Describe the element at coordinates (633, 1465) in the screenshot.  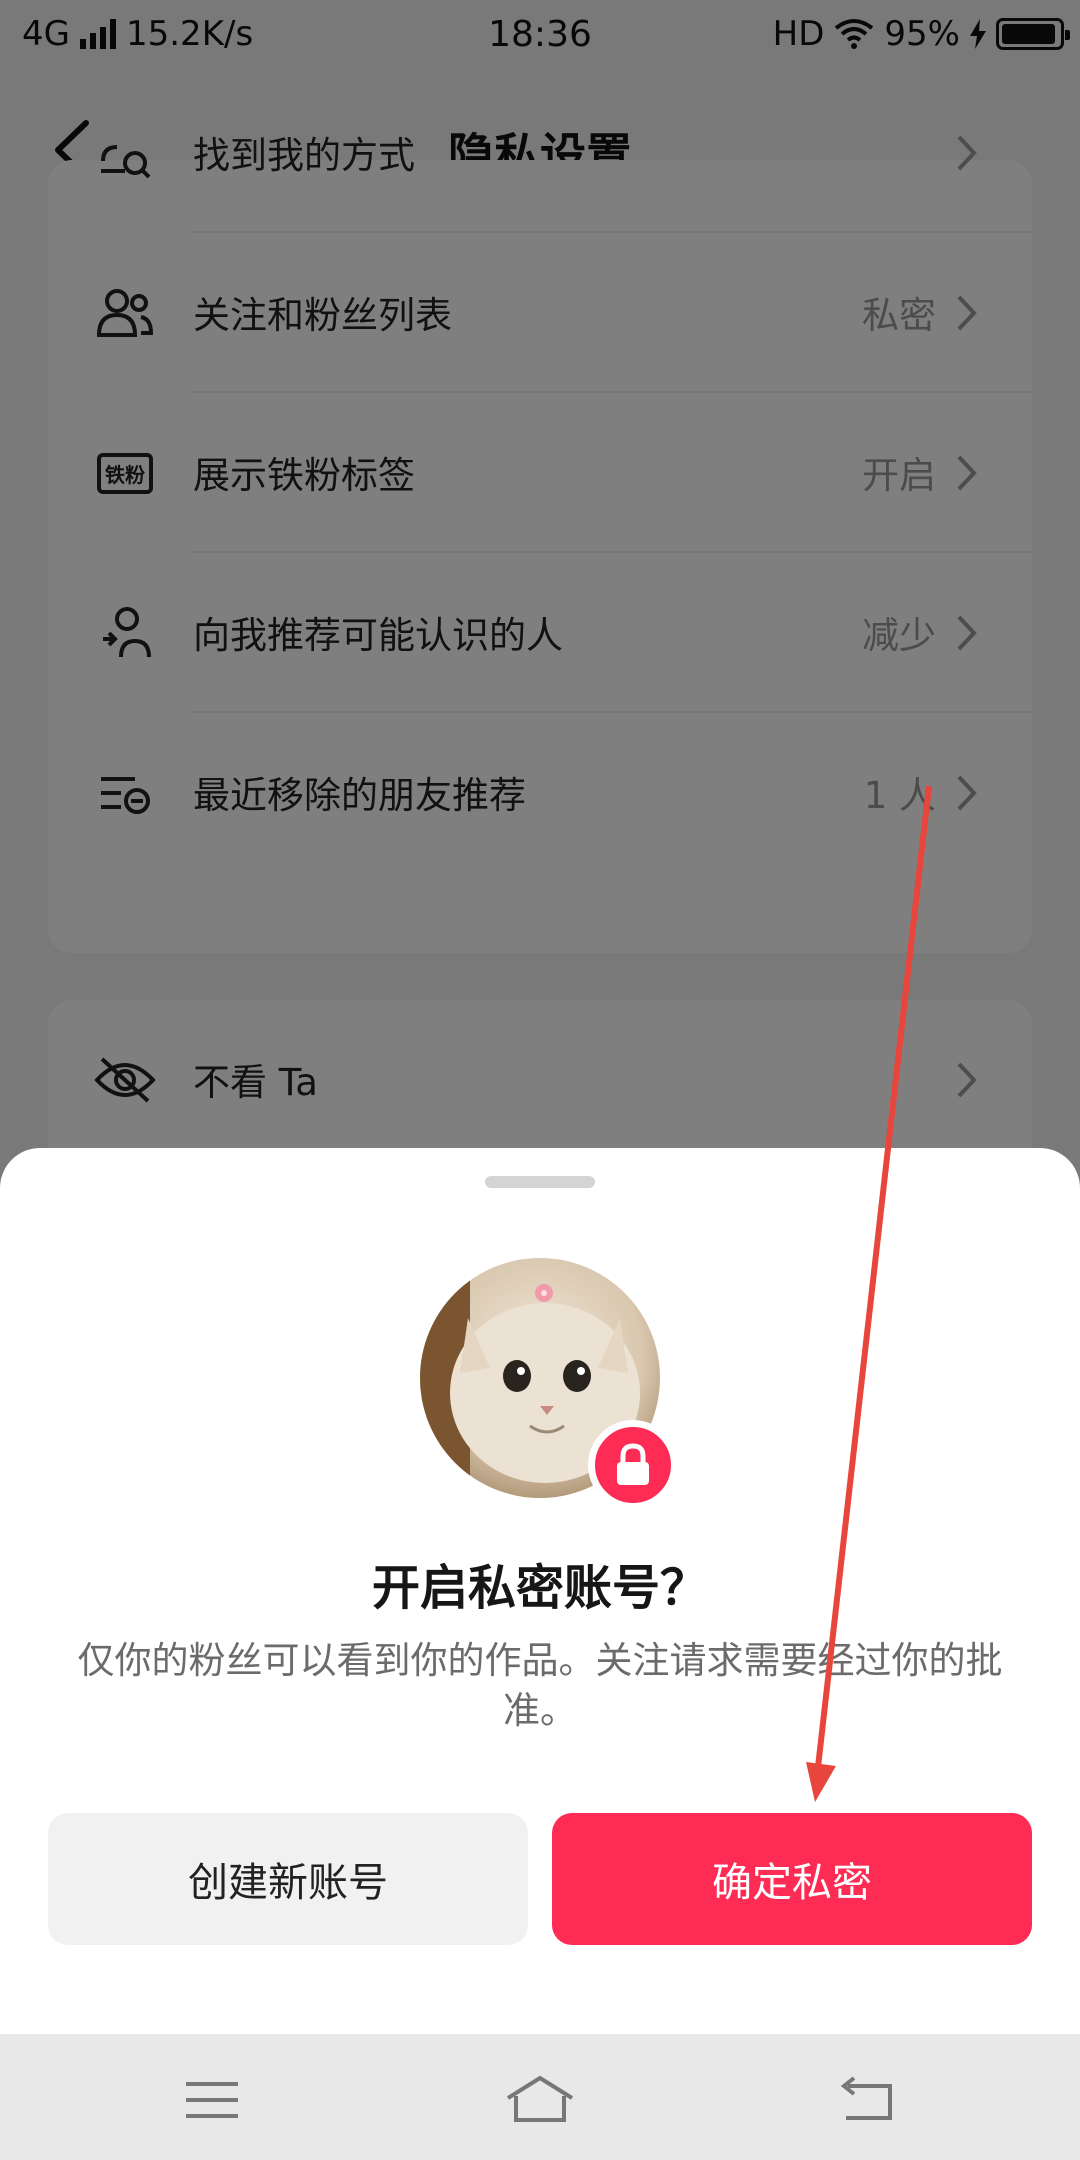
I see `lock-icon` at that location.